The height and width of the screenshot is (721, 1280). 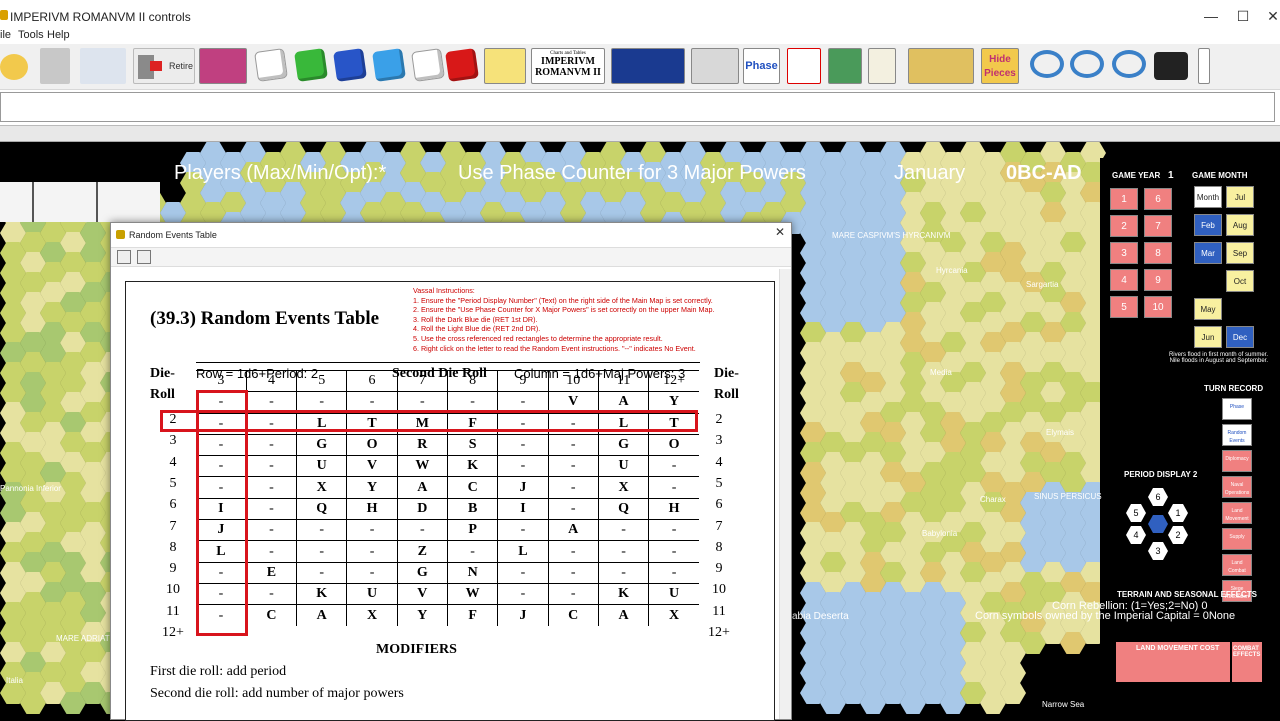 I want to click on turn-box: Supply, so click(x=1237, y=539).